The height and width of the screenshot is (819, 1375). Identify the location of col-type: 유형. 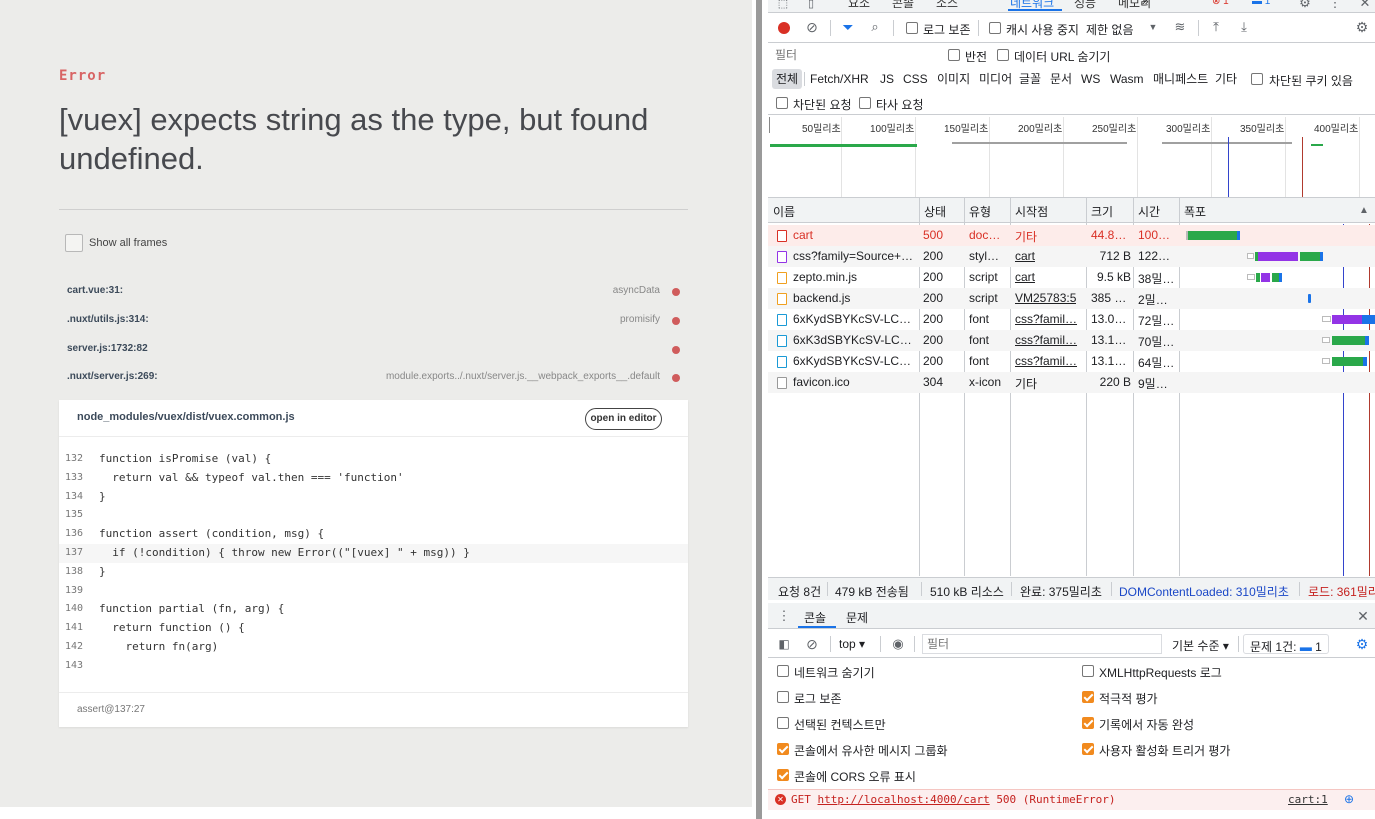
(980, 211).